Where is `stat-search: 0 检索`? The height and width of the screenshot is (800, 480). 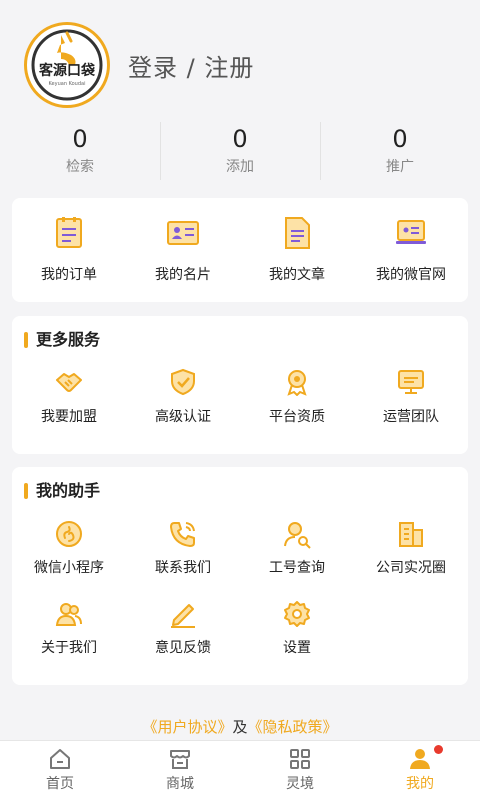 stat-search: 0 检索 is located at coordinates (80, 153).